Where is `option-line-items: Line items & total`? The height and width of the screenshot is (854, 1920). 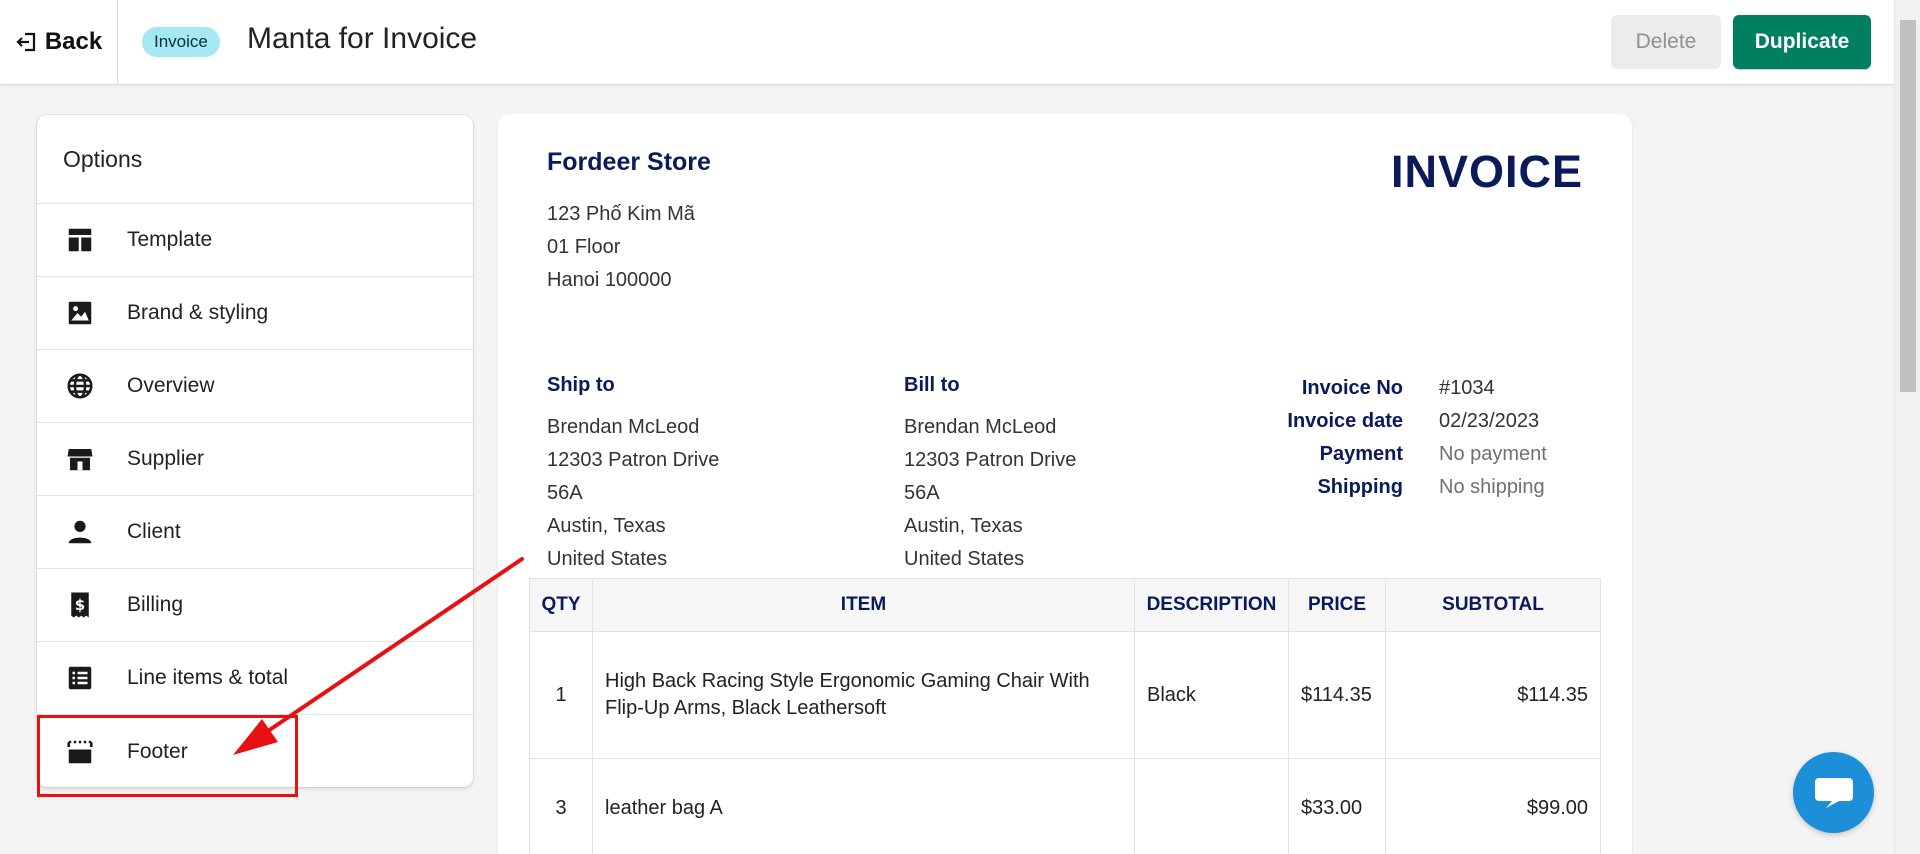 option-line-items: Line items & total is located at coordinates (255, 678).